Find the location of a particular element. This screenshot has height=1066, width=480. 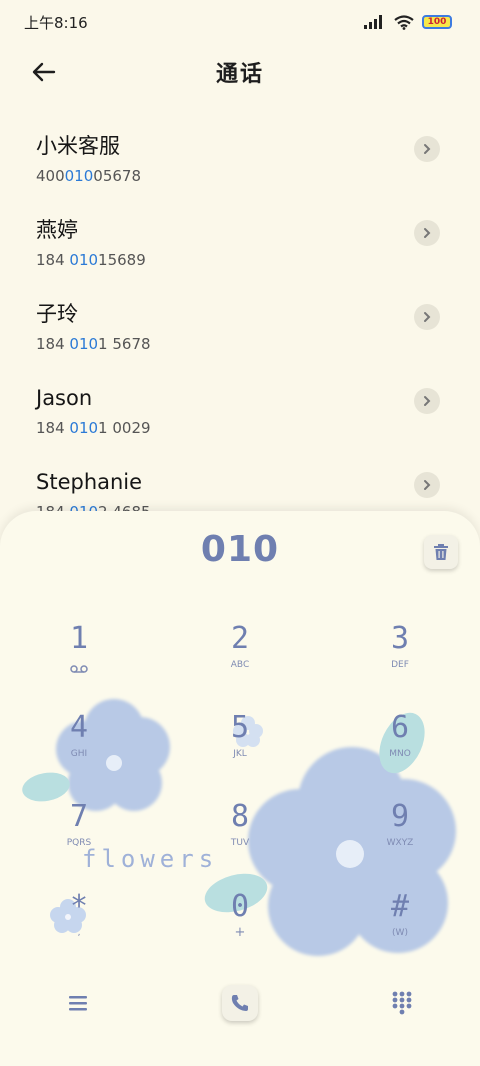

key-letters: MNO is located at coordinates (400, 754).